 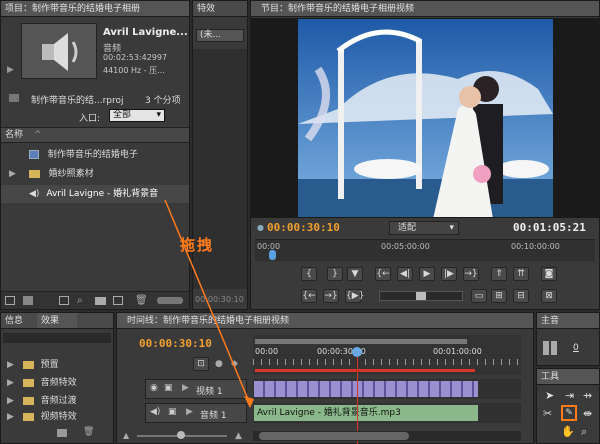 I want to click on drag-annotation-label: 拖拽, so click(x=197, y=245).